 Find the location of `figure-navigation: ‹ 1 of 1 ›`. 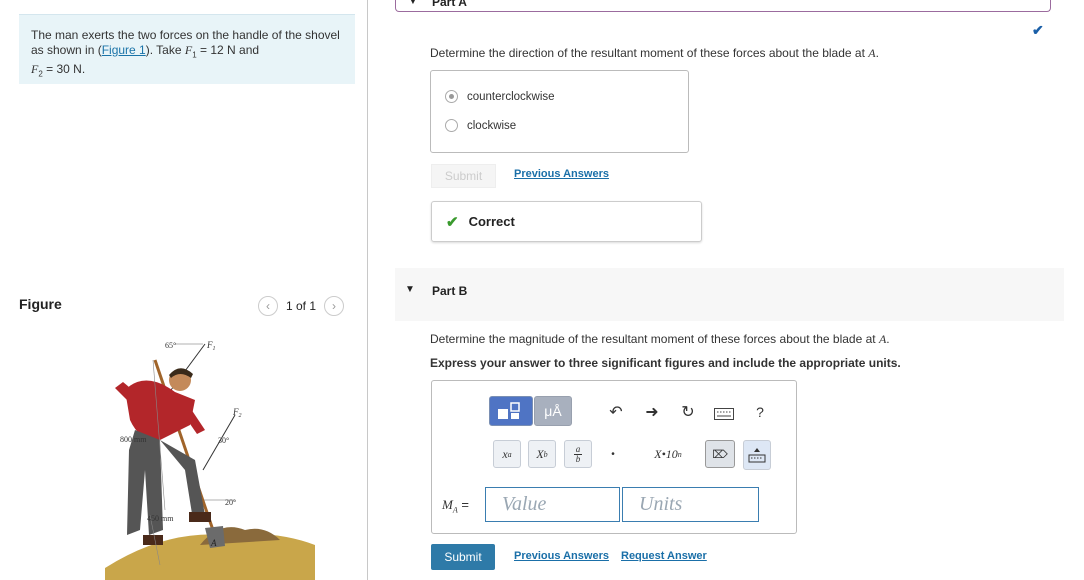

figure-navigation: ‹ 1 of 1 › is located at coordinates (301, 306).